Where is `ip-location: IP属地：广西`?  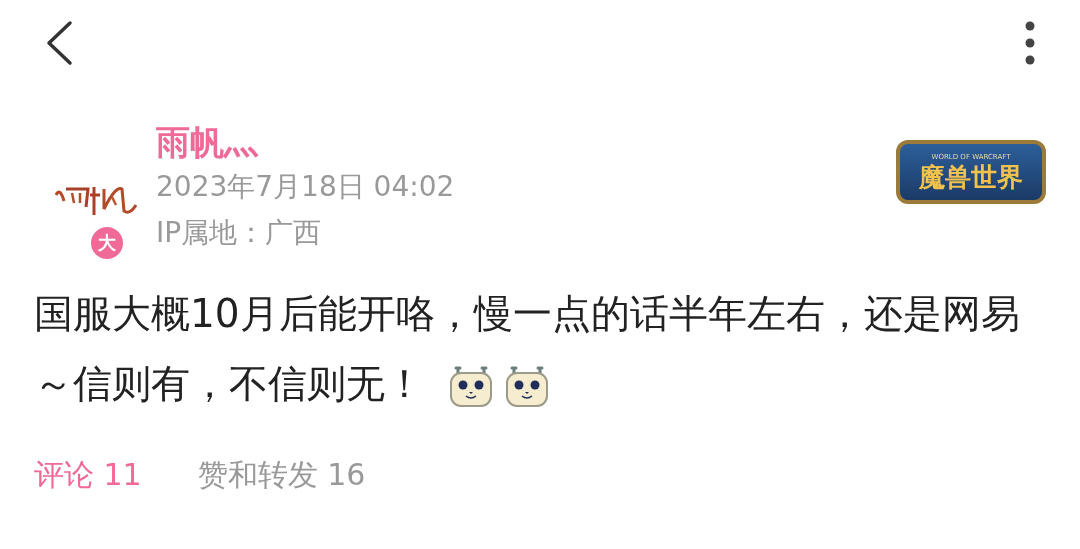
ip-location: IP属地：广西 is located at coordinates (239, 233).